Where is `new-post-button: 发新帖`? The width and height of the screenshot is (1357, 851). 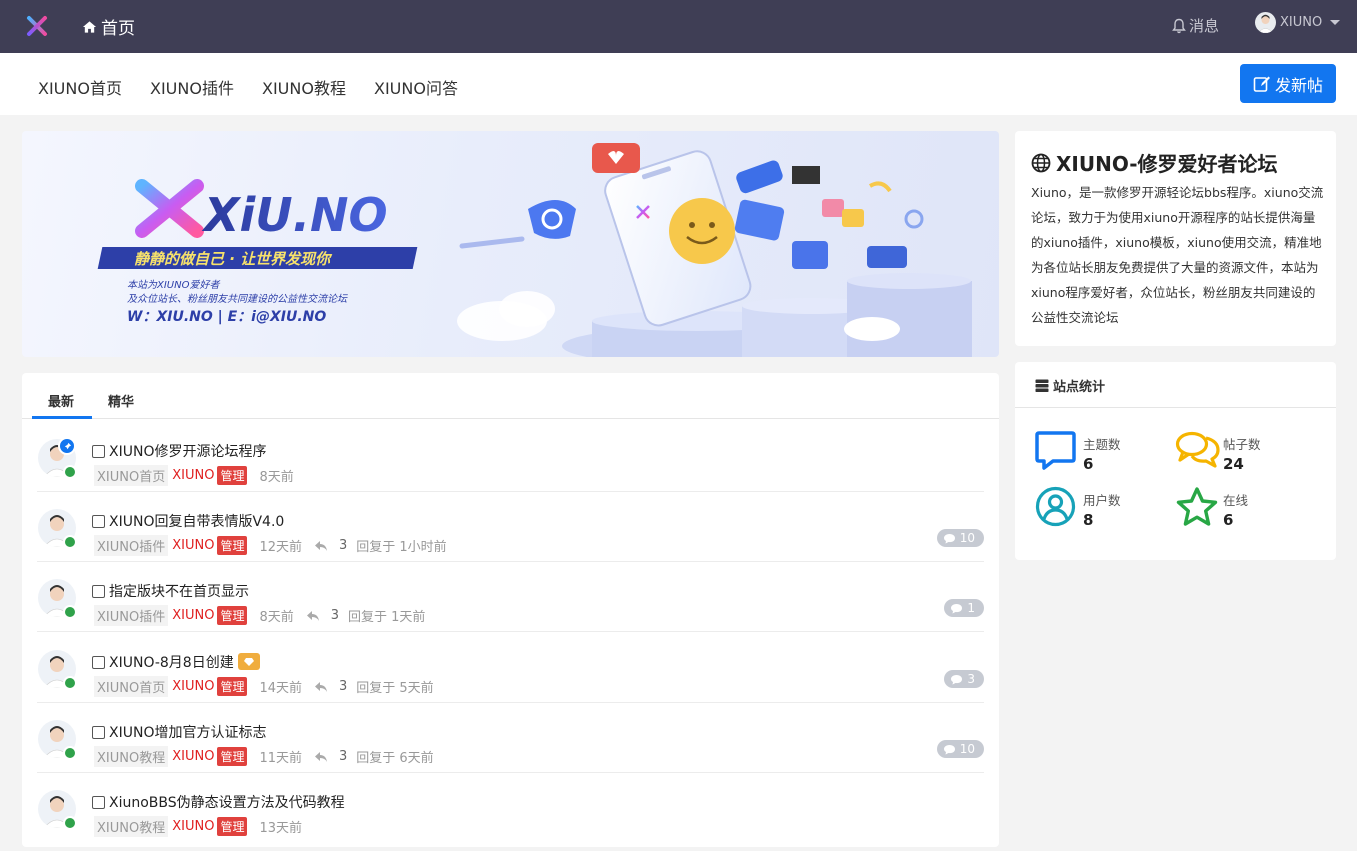
new-post-button: 发新帖 is located at coordinates (1288, 83).